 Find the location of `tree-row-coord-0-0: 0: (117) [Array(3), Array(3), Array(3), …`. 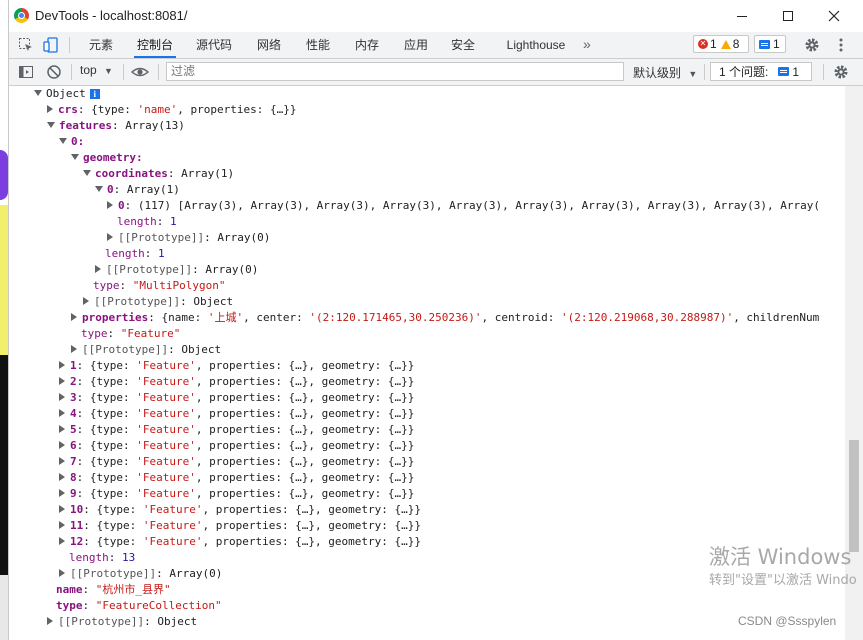

tree-row-coord-0-0: 0: (117) [Array(3), Array(3), Array(3), … is located at coordinates (463, 206).